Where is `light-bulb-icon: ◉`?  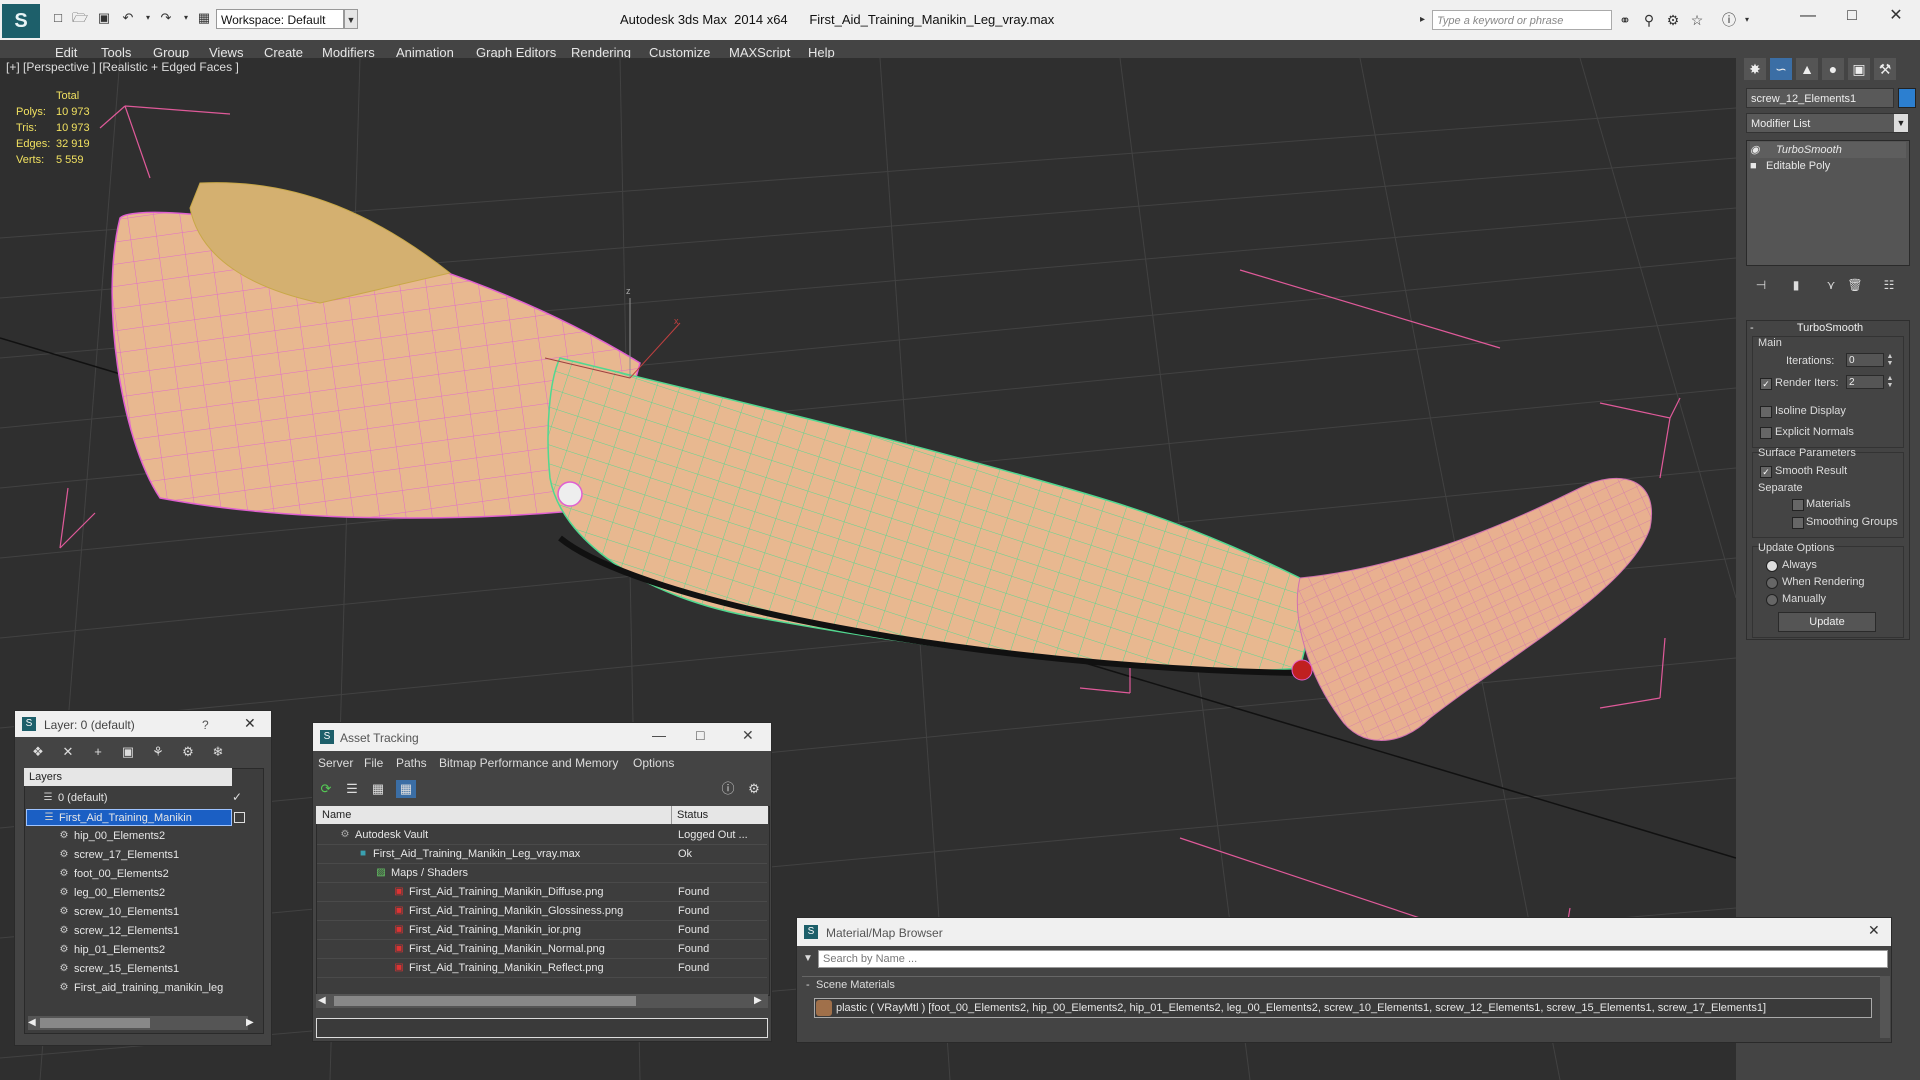
light-bulb-icon: ◉ is located at coordinates (1757, 150).